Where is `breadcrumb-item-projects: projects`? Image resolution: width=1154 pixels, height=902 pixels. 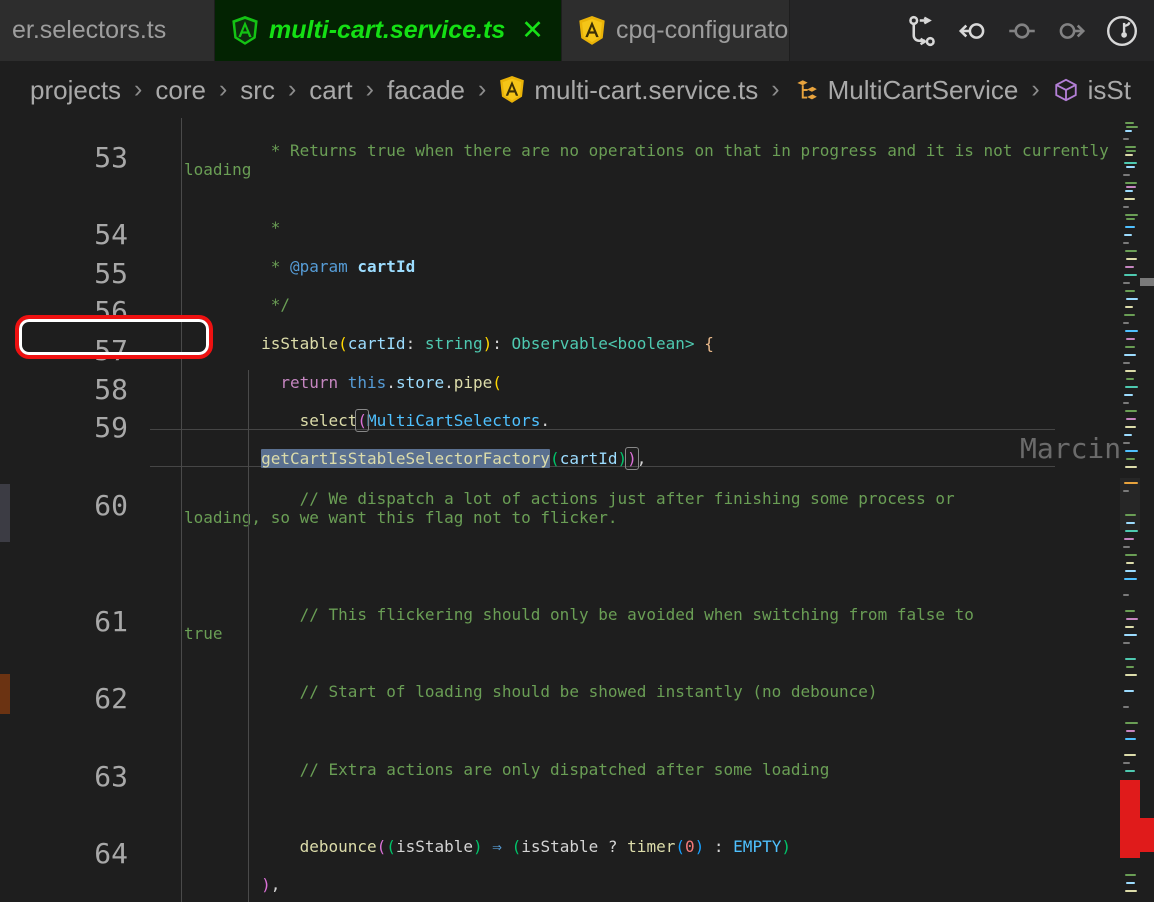
breadcrumb-item-projects: projects is located at coordinates (75, 90).